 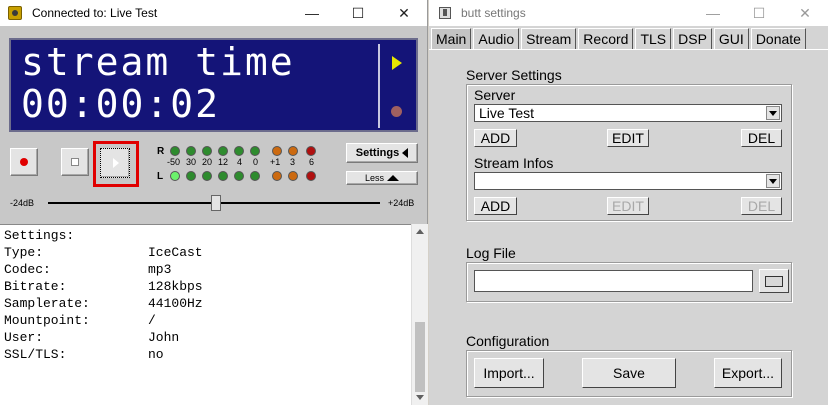 I want to click on info-value: 128kbps, so click(x=175, y=286).